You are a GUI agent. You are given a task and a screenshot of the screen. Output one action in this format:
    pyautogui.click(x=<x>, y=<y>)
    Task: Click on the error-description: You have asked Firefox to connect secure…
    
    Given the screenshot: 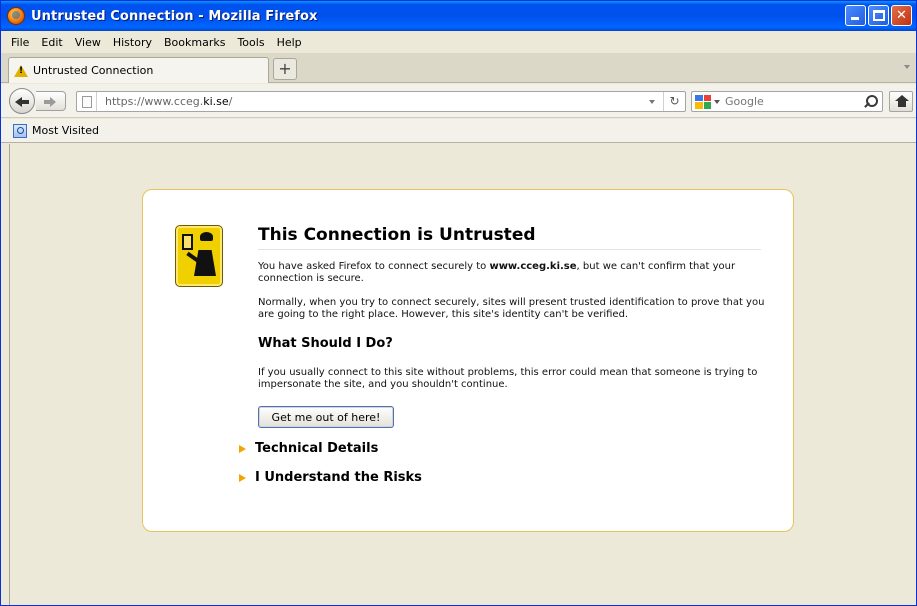 What is the action you would take?
    pyautogui.click(x=513, y=273)
    